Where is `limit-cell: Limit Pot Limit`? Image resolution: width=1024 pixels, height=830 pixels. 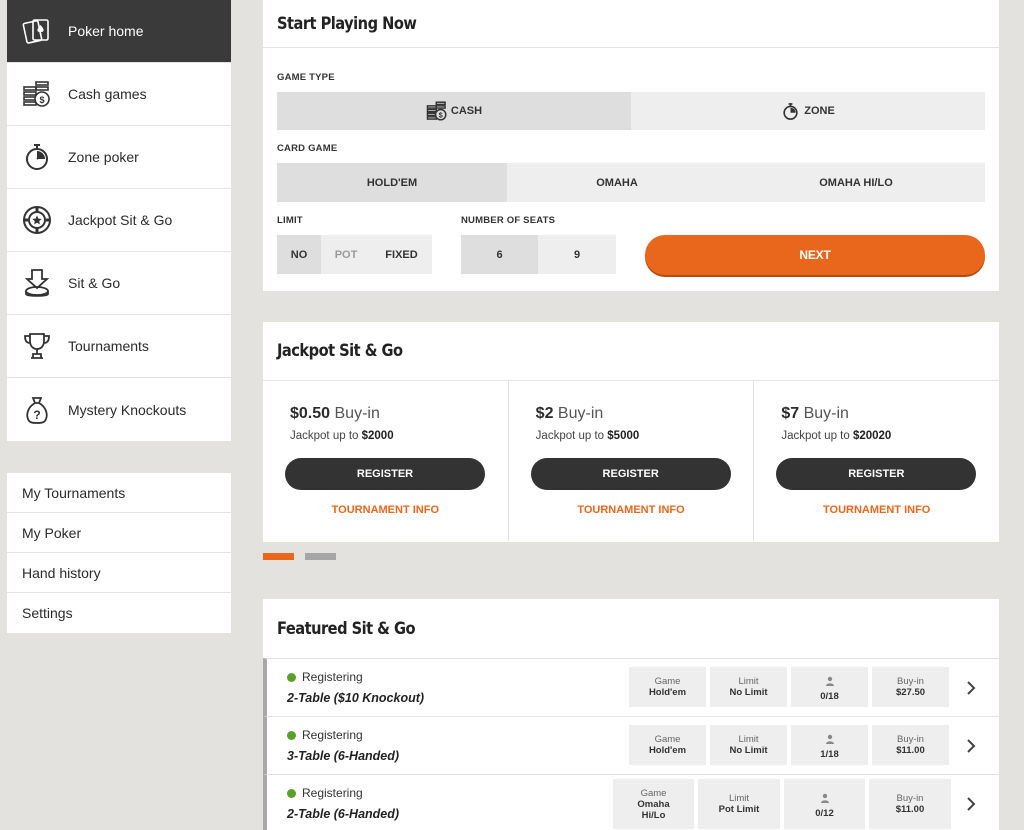
limit-cell: Limit Pot Limit is located at coordinates (739, 804).